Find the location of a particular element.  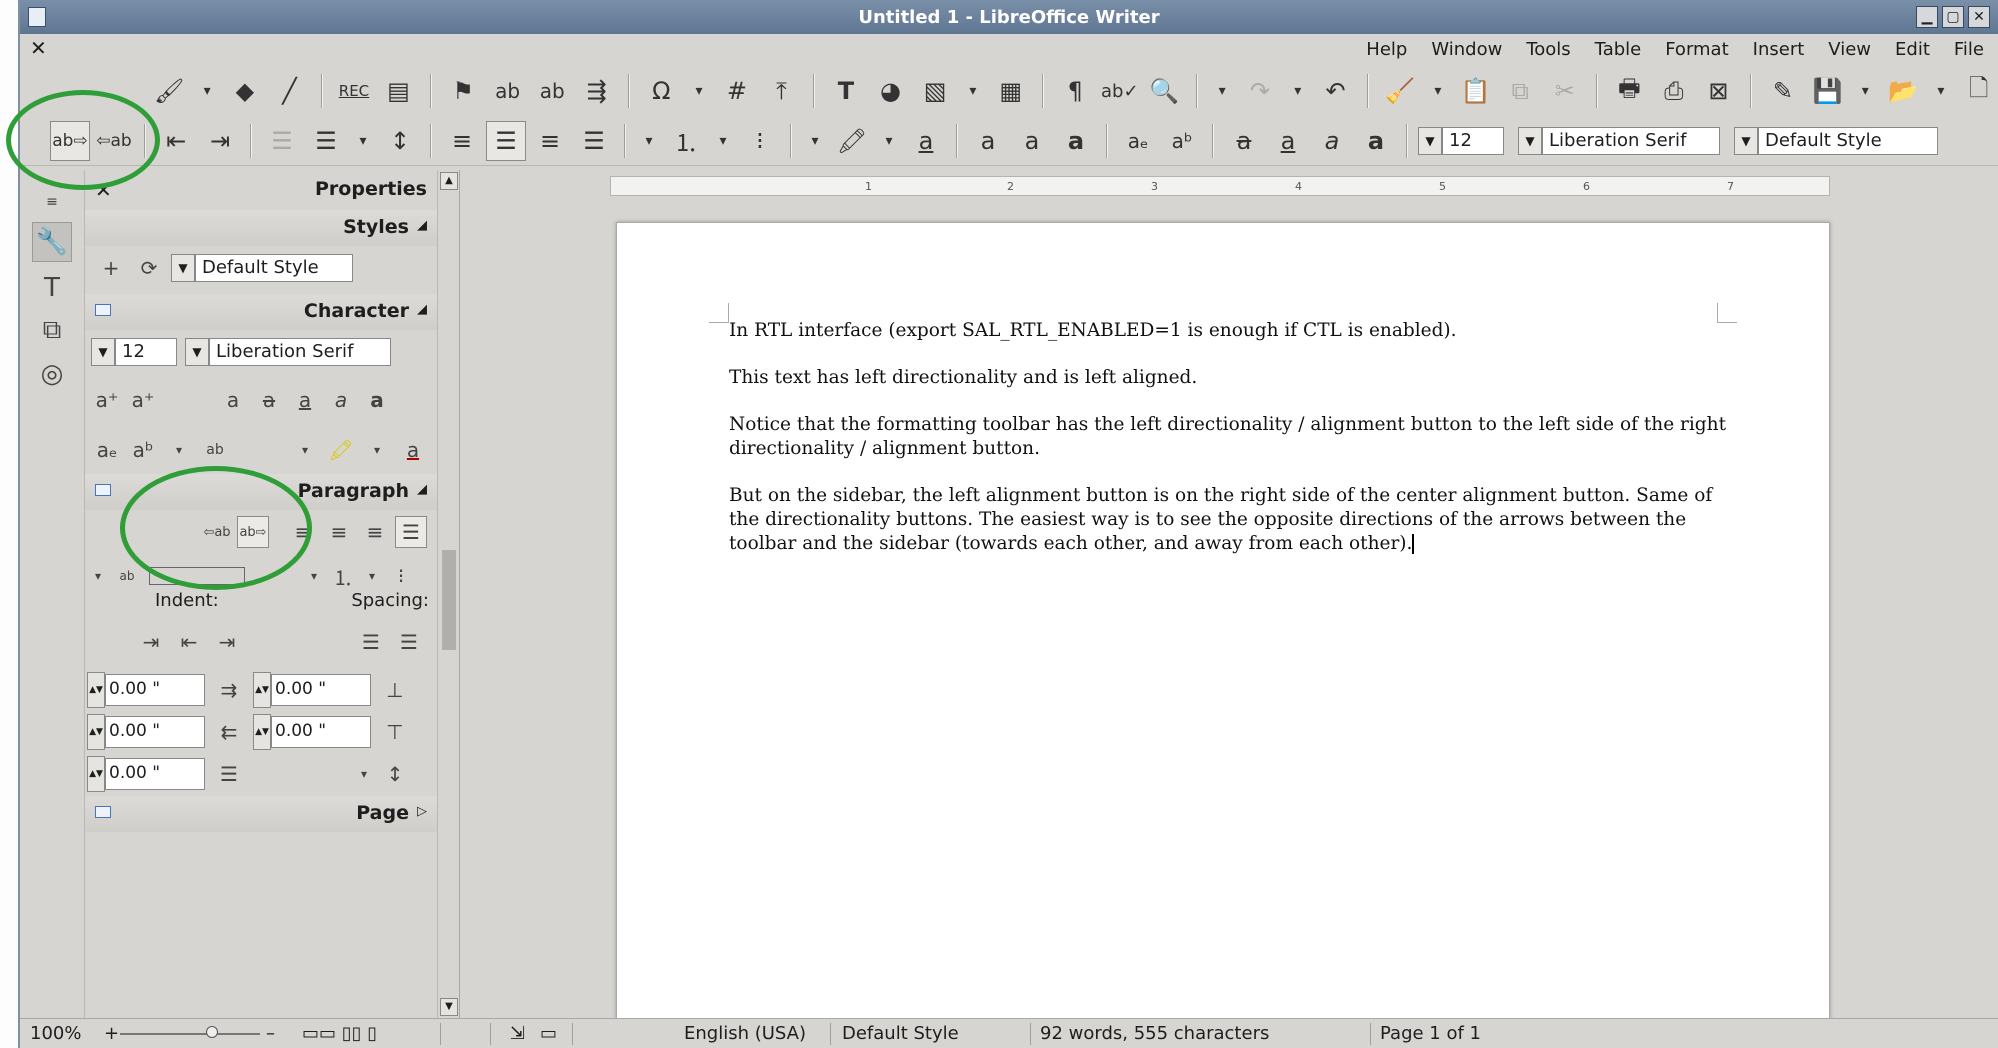

shrink-font-icon: a⁺ is located at coordinates (143, 400).